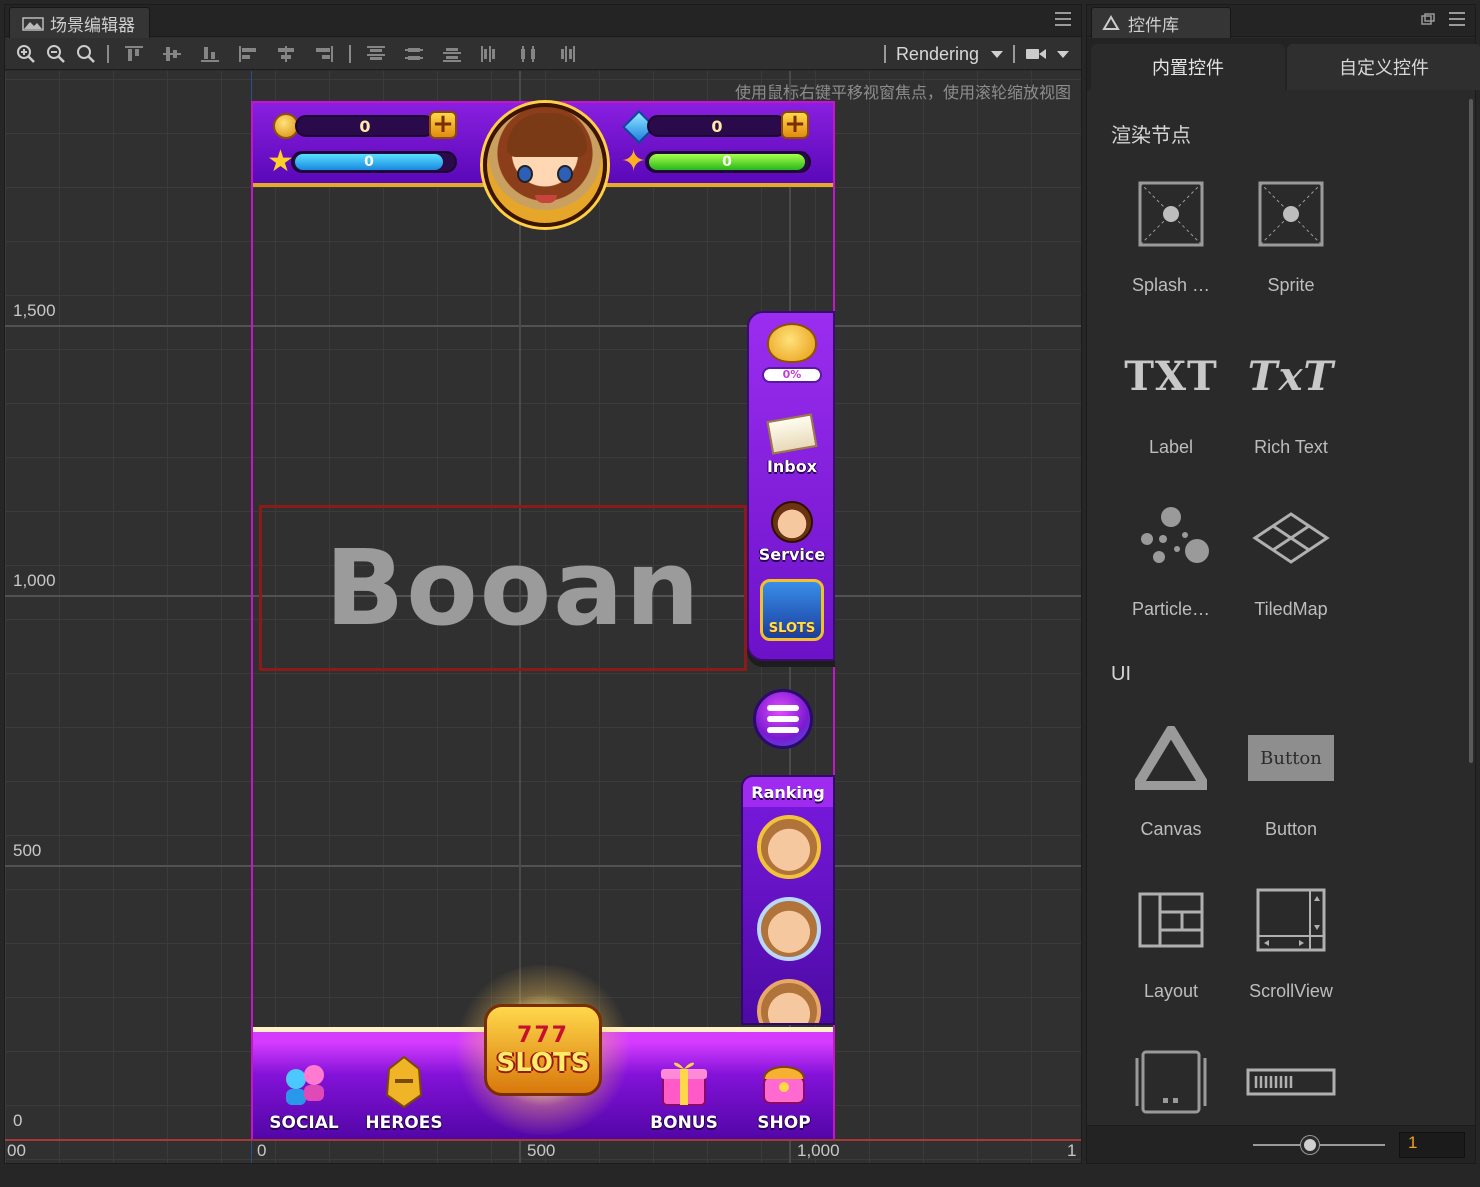 The width and height of the screenshot is (1480, 1187). What do you see at coordinates (490, 54) in the screenshot?
I see `distribute-left-icon` at bounding box center [490, 54].